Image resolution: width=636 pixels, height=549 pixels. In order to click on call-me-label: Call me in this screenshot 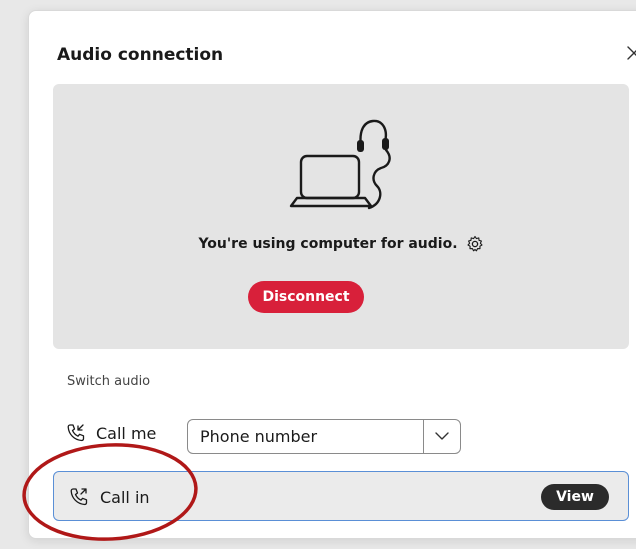, I will do `click(126, 433)`.